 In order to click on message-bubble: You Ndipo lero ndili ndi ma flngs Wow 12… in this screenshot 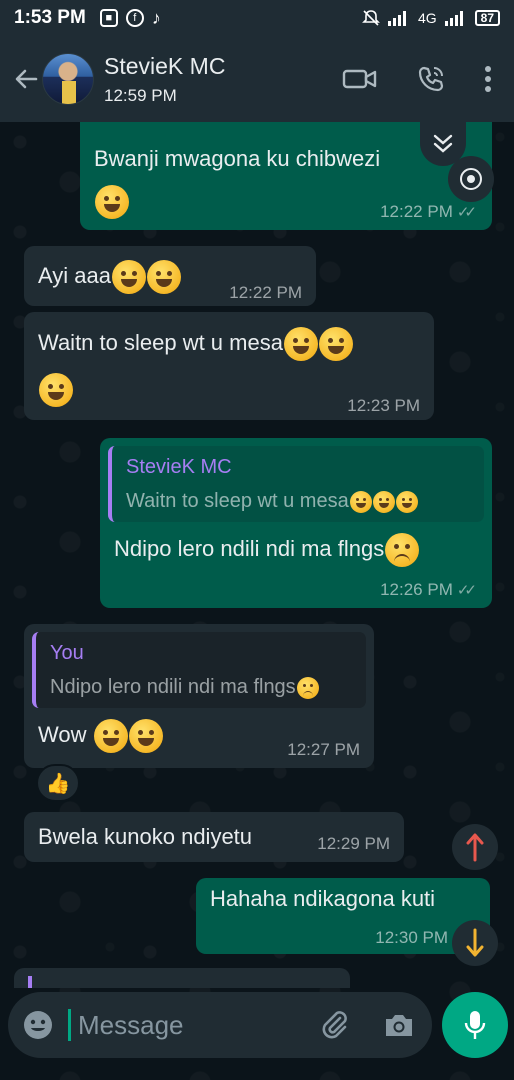, I will do `click(199, 696)`.